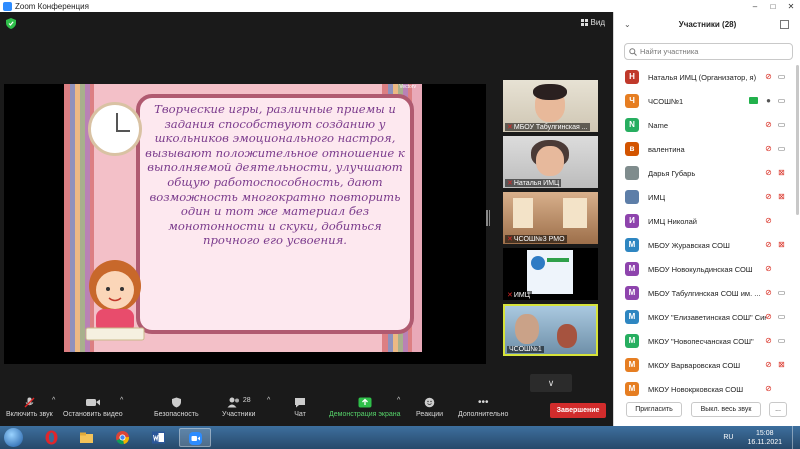 Image resolution: width=800 pixels, height=449 pixels. Describe the element at coordinates (87, 437) in the screenshot. I see `taskbar-explorer` at that location.